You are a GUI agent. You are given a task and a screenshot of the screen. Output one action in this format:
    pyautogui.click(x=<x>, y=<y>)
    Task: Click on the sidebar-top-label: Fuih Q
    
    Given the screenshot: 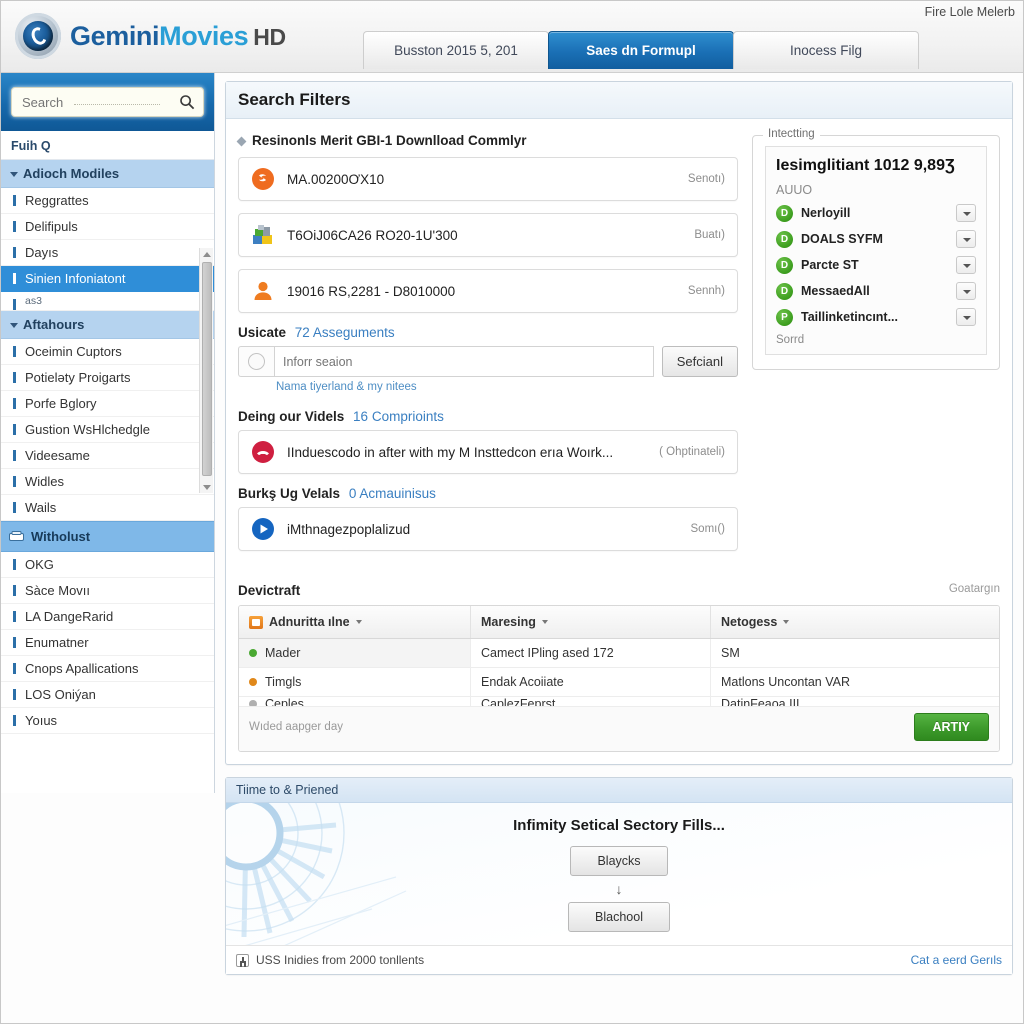 What is the action you would take?
    pyautogui.click(x=107, y=145)
    